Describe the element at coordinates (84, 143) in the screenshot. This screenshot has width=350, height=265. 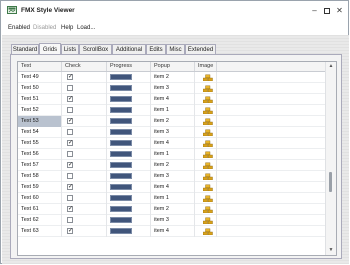
I see `cell-check: ✓` at that location.